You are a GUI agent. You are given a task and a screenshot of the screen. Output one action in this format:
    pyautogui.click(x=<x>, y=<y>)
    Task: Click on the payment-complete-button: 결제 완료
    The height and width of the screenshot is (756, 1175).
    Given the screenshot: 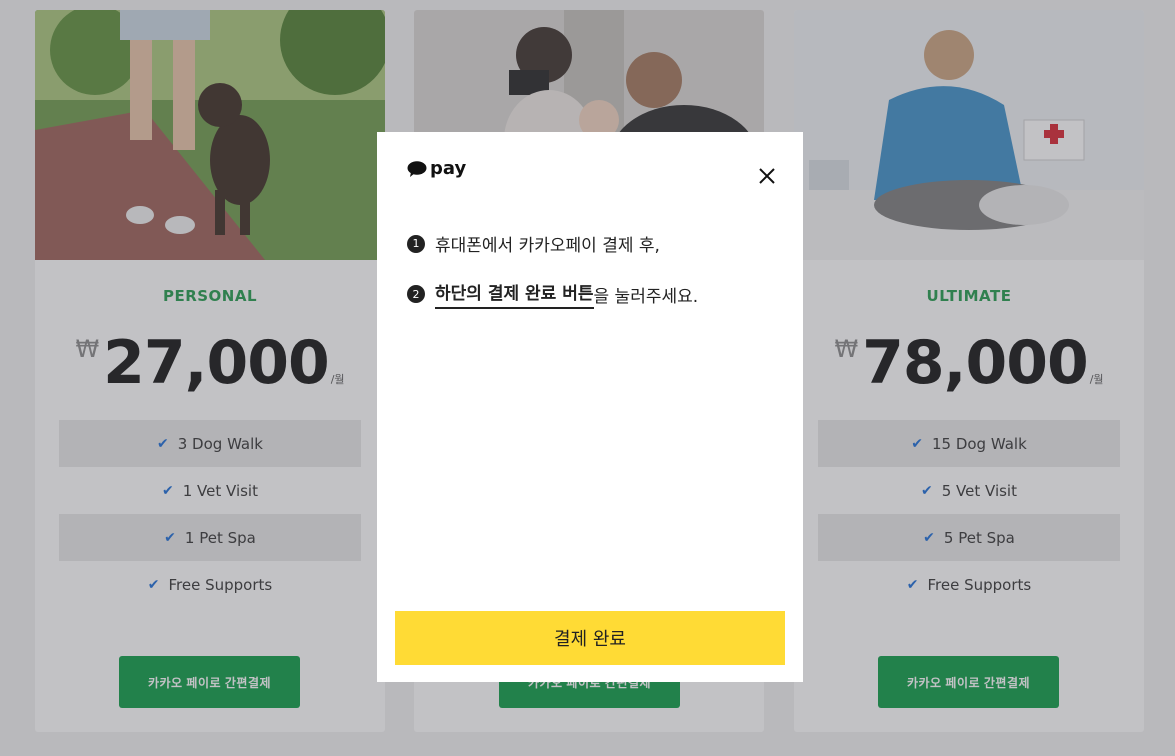 What is the action you would take?
    pyautogui.click(x=590, y=638)
    